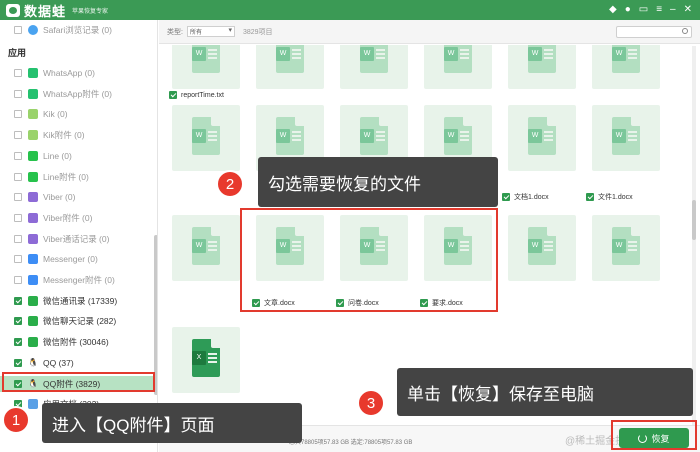 This screenshot has height=452, width=700. What do you see at coordinates (80, 300) in the screenshot?
I see `sidebar-item-label: 微信通讯录 (17339)` at bounding box center [80, 300].